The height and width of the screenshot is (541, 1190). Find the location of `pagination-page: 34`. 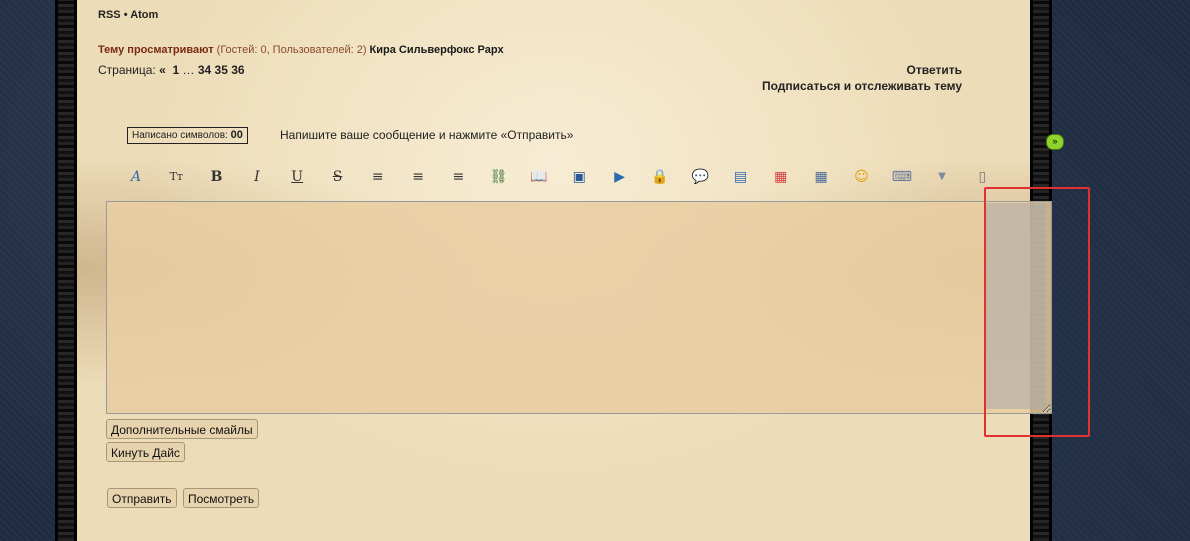

pagination-page: 34 is located at coordinates (204, 70).